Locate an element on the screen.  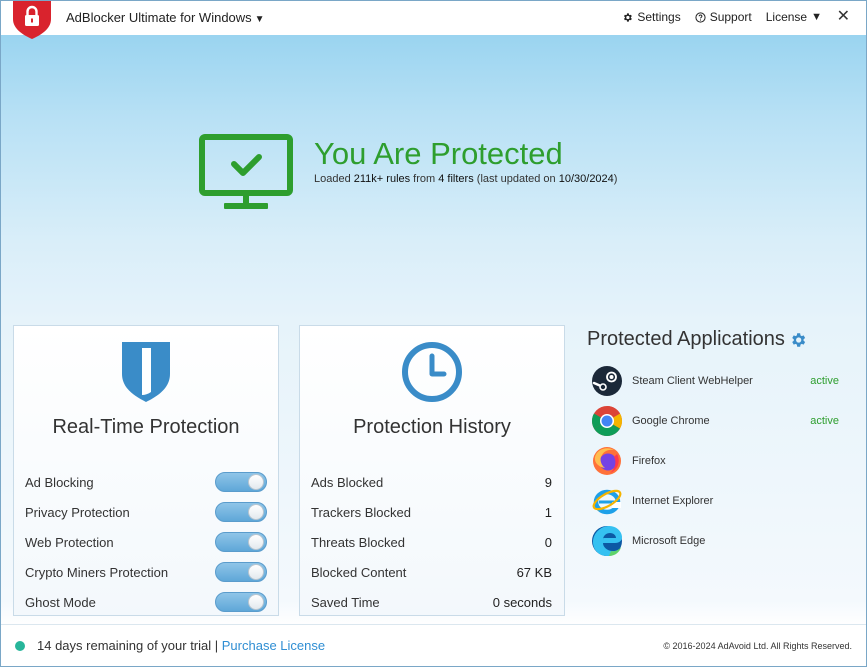
stat-row-ads-blocked: Ads Blocked 9 is located at coordinates (432, 482).